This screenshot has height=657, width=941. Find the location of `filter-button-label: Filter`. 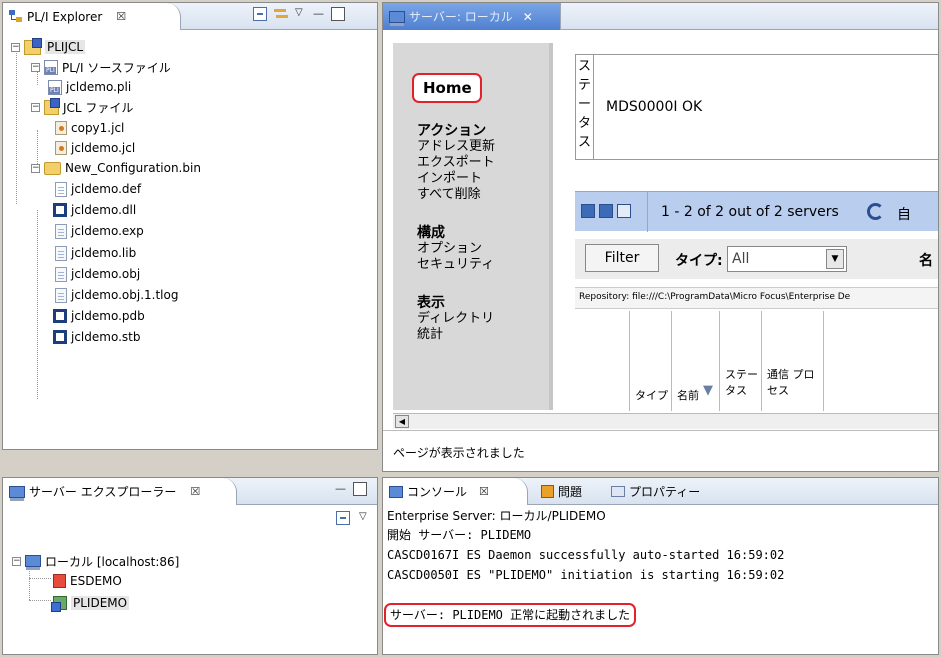

filter-button-label: Filter is located at coordinates (622, 258).